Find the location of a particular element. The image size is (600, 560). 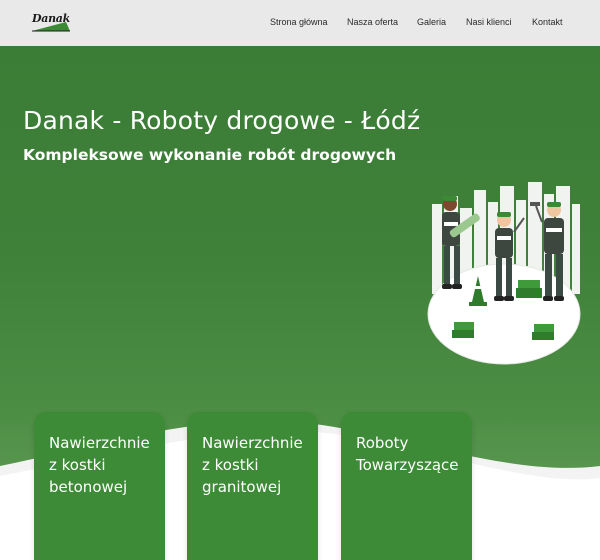

nav-item-offer: Nasza oferta is located at coordinates (372, 22).